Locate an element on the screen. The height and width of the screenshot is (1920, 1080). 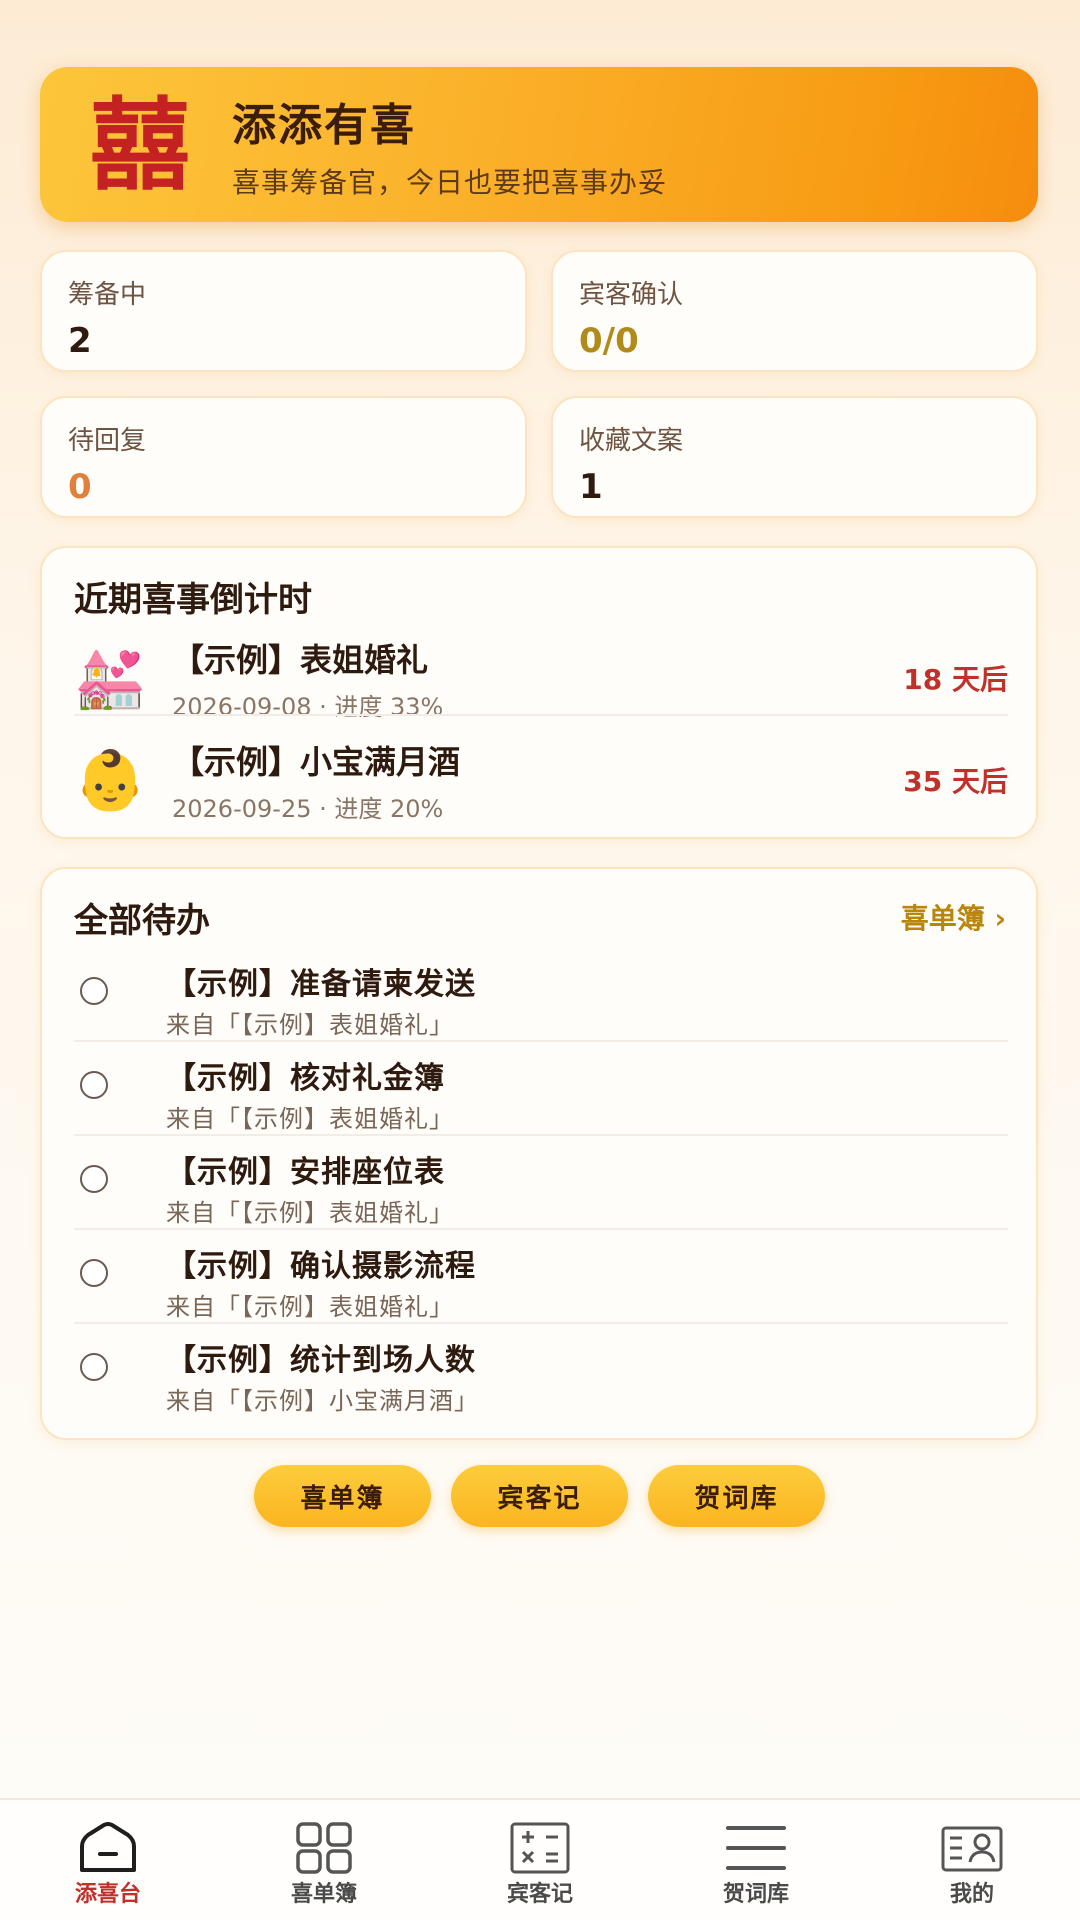
stat-label: 待回复 is located at coordinates (107, 441).